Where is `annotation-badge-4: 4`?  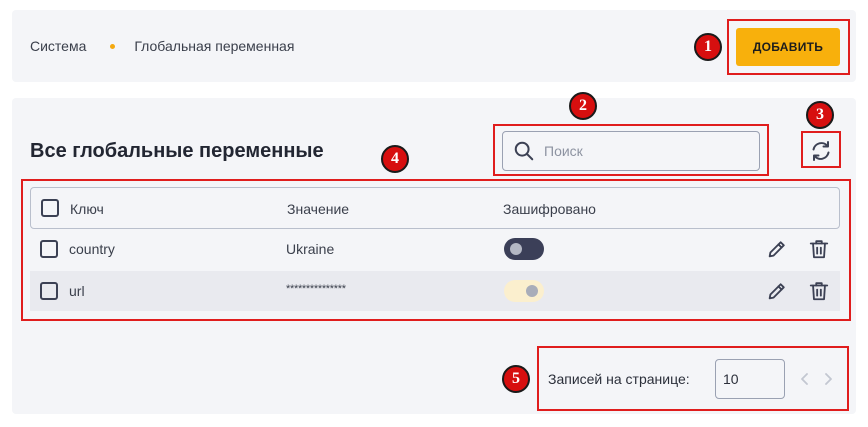 annotation-badge-4: 4 is located at coordinates (395, 159).